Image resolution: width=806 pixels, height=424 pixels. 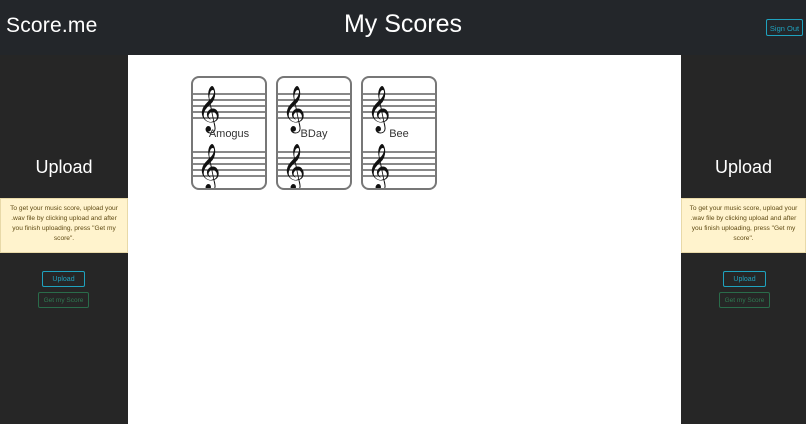 I want to click on score-card: 𝄞 𝄞 Amogus, so click(x=229, y=133).